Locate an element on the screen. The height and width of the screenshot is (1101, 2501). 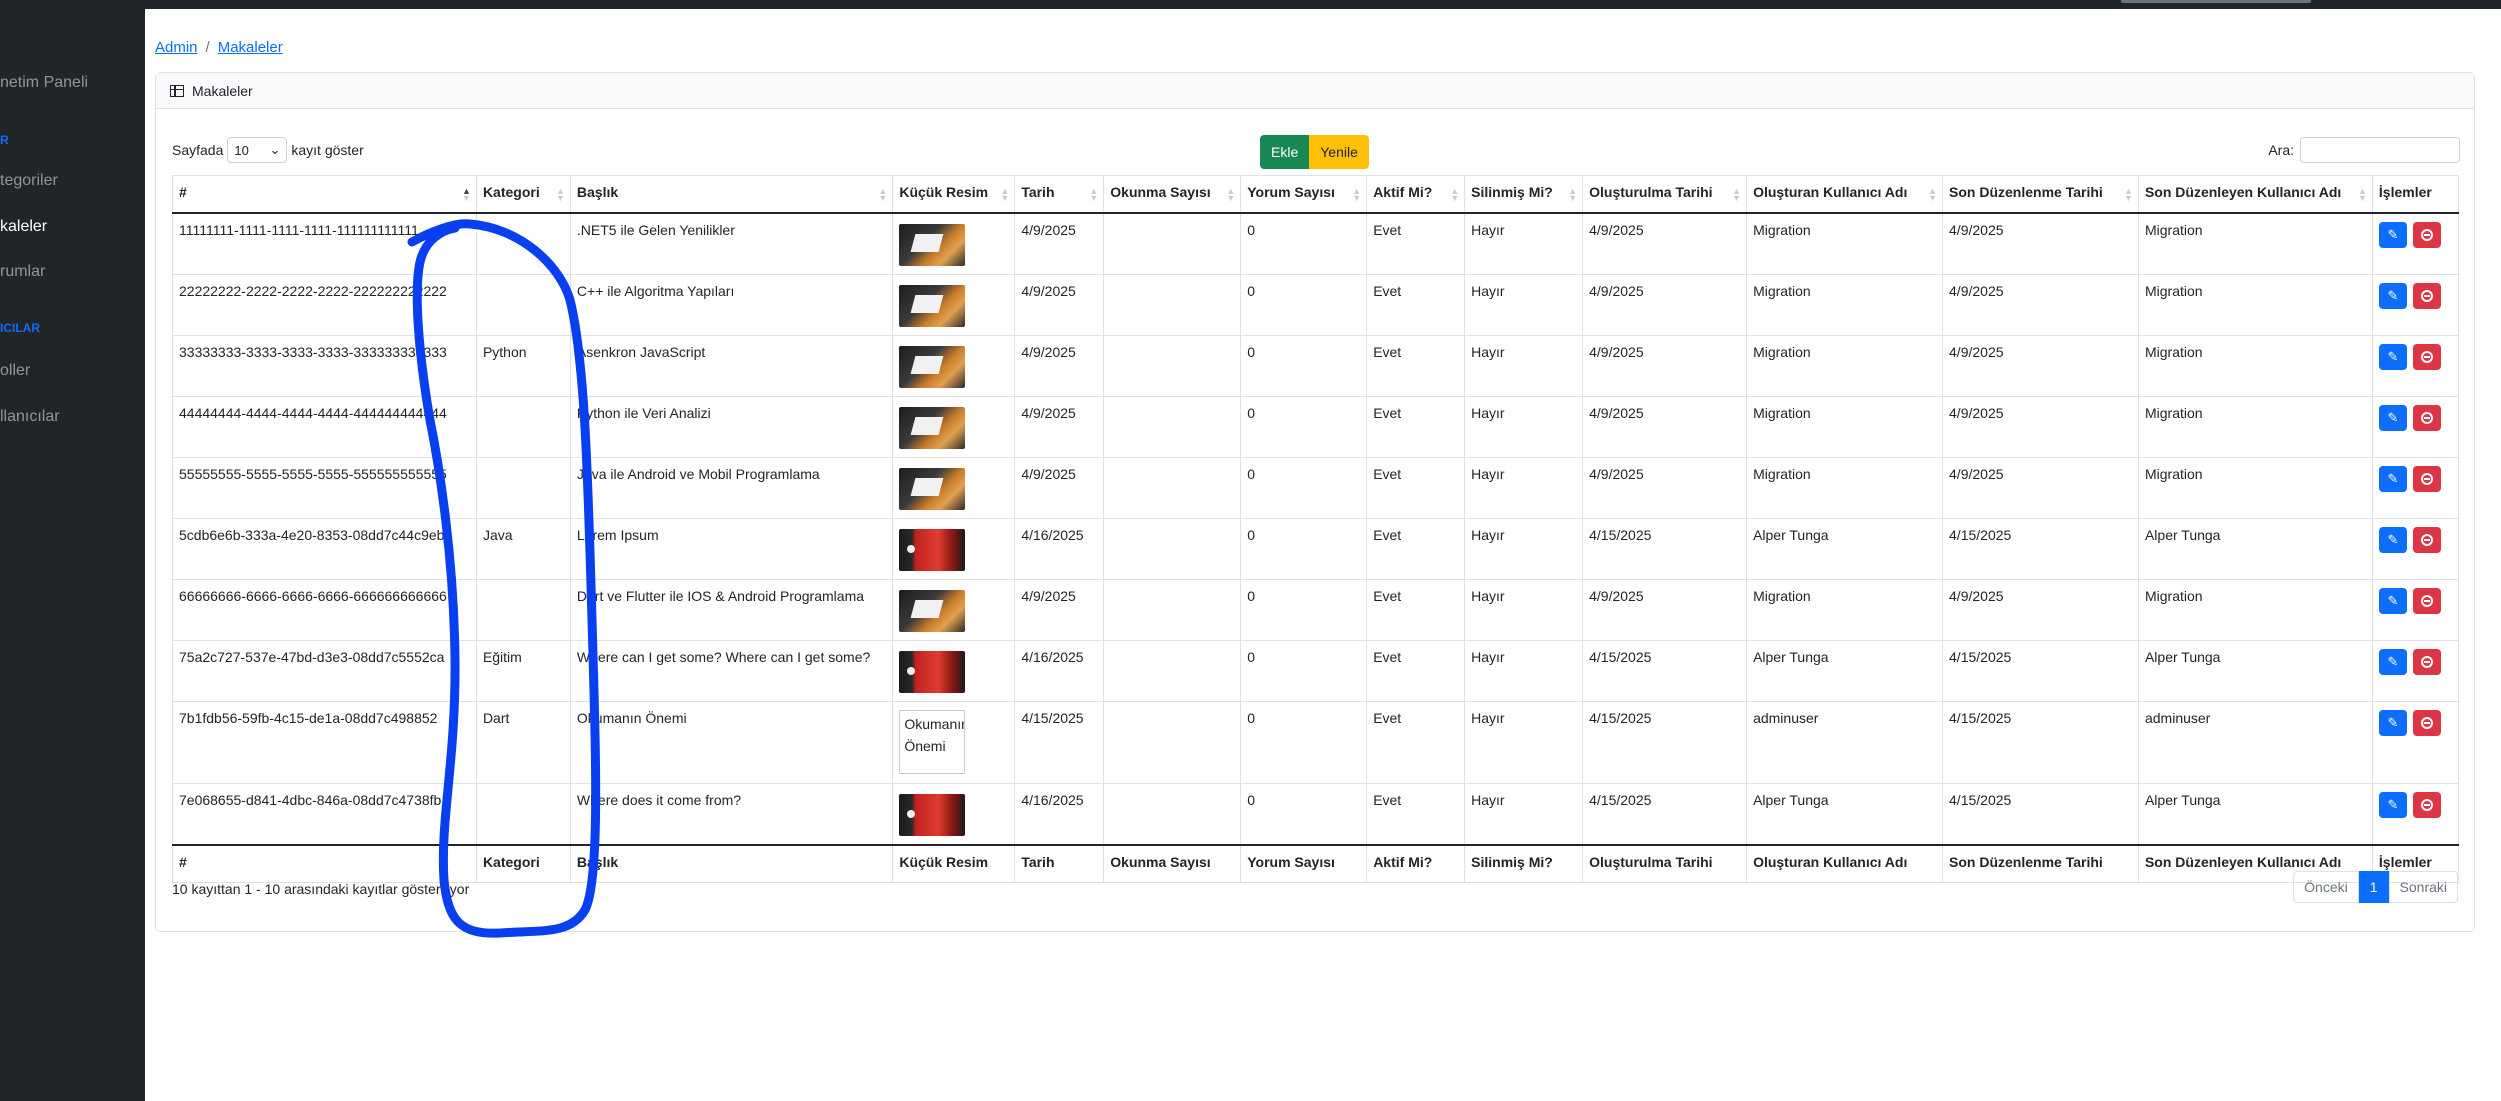
column-header-date: Tarih ▲ ▼ is located at coordinates (1059, 194).